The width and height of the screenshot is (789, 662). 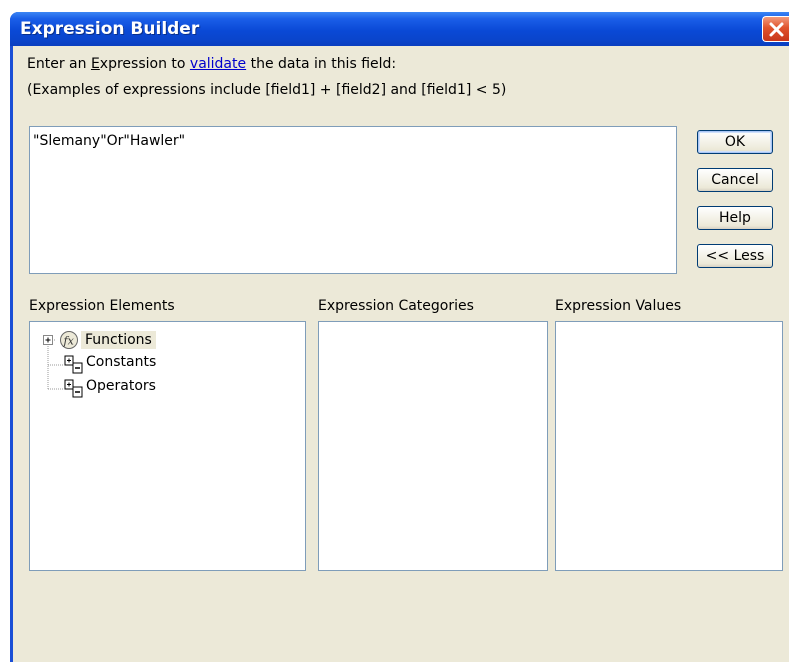 I want to click on title-bar: Expression Builder, so click(x=399, y=29).